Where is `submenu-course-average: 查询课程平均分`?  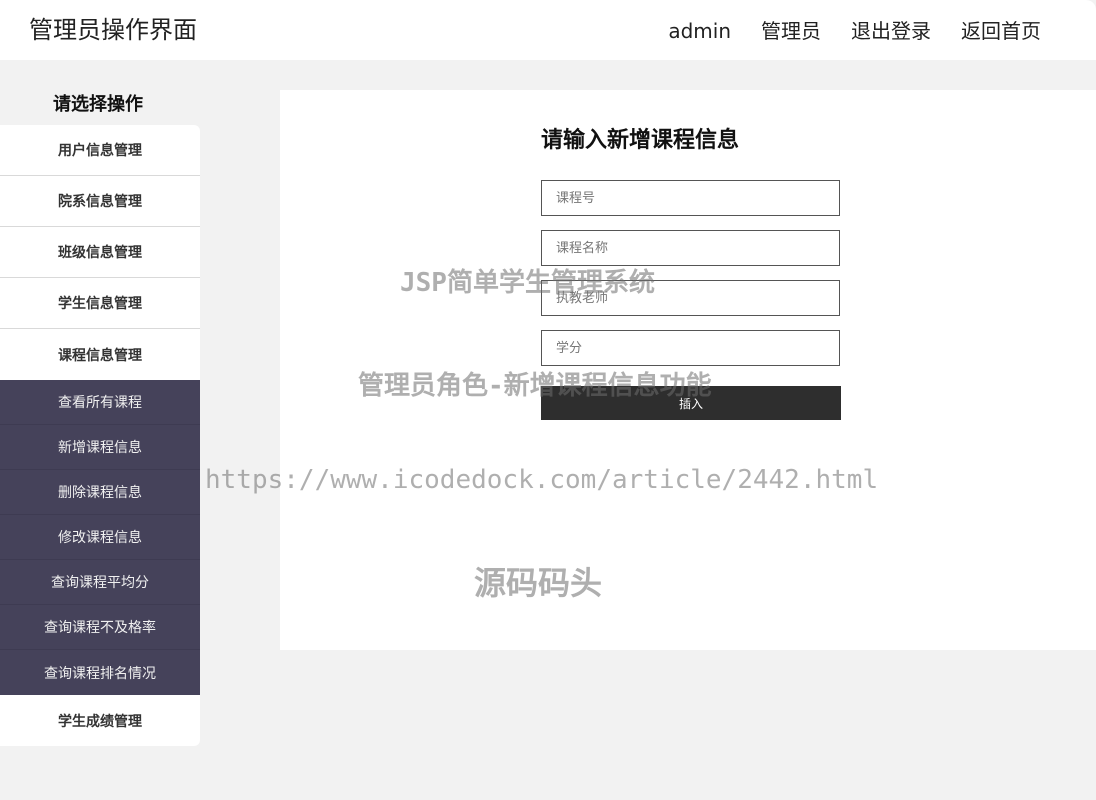 submenu-course-average: 查询课程平均分 is located at coordinates (100, 582).